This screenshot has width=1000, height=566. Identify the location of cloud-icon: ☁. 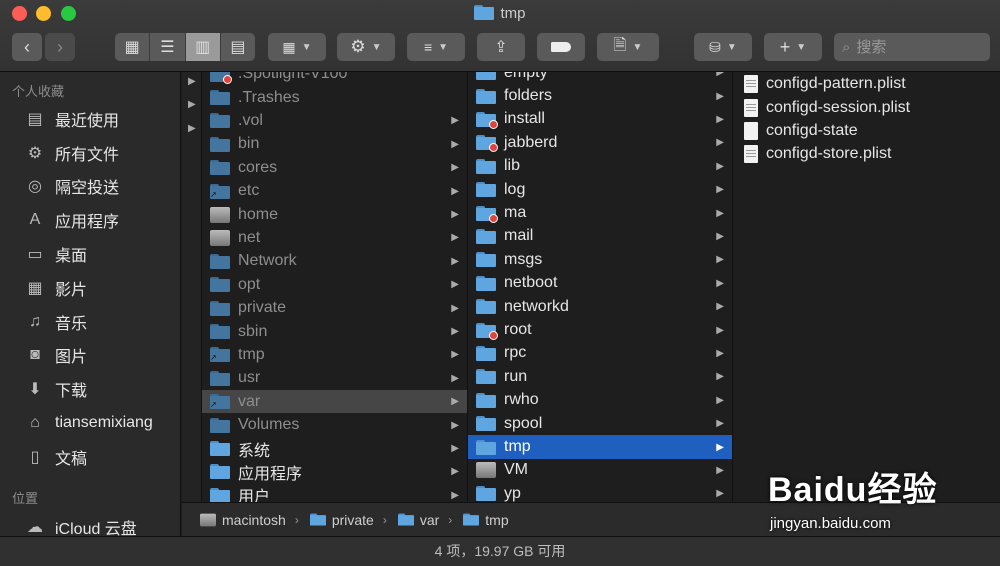
(35, 527).